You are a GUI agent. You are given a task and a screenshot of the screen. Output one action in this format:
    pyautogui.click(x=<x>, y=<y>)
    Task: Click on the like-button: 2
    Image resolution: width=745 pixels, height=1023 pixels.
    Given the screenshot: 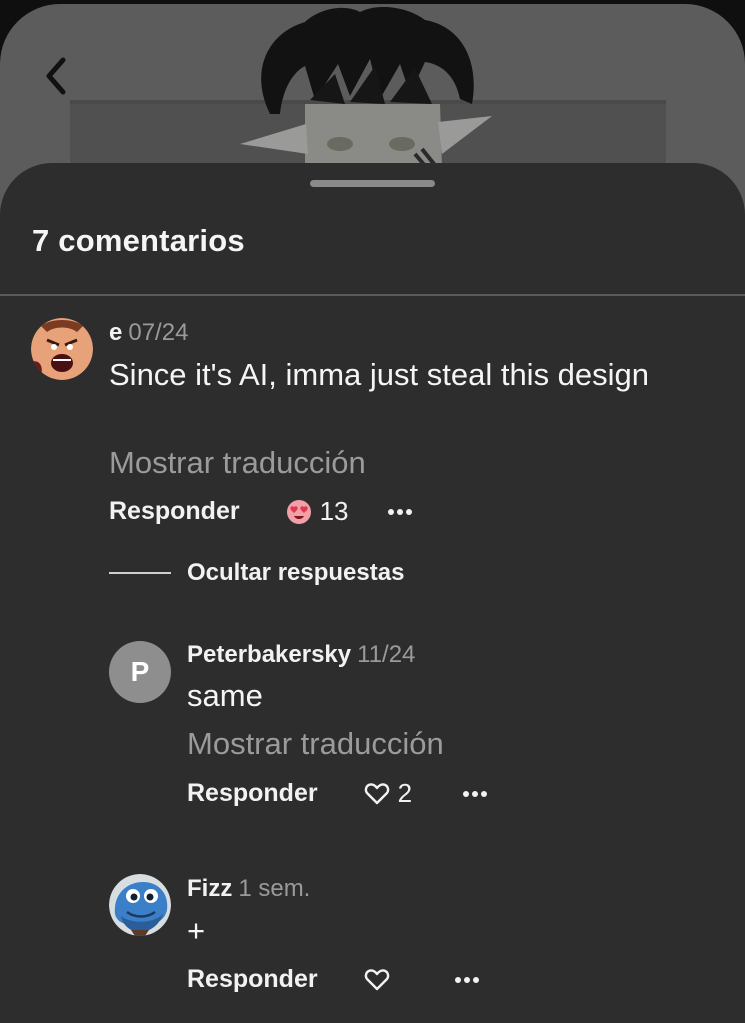 What is the action you would take?
    pyautogui.click(x=388, y=793)
    